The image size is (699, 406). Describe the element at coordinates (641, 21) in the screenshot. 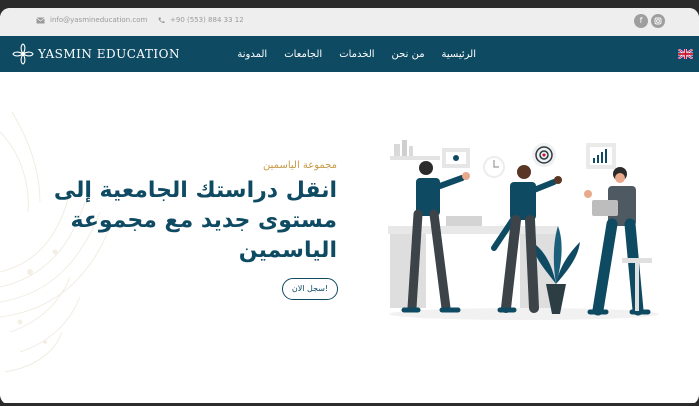

I see `facebook-icon: f` at that location.